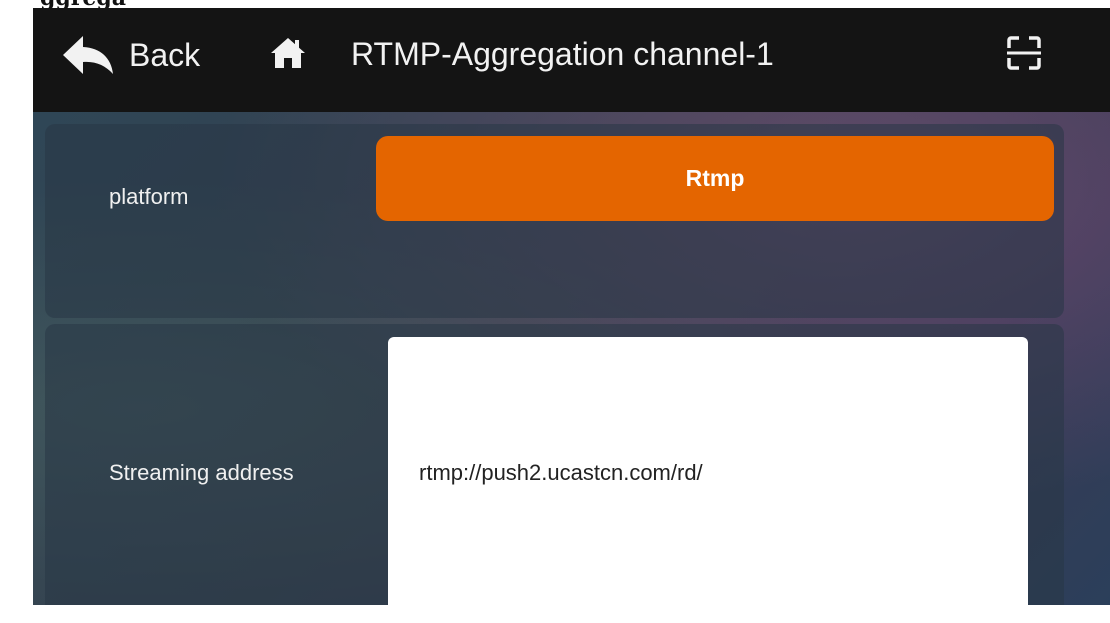 This screenshot has height=623, width=1110. Describe the element at coordinates (555, 4) in the screenshot. I see `top-clip: ggrega` at that location.